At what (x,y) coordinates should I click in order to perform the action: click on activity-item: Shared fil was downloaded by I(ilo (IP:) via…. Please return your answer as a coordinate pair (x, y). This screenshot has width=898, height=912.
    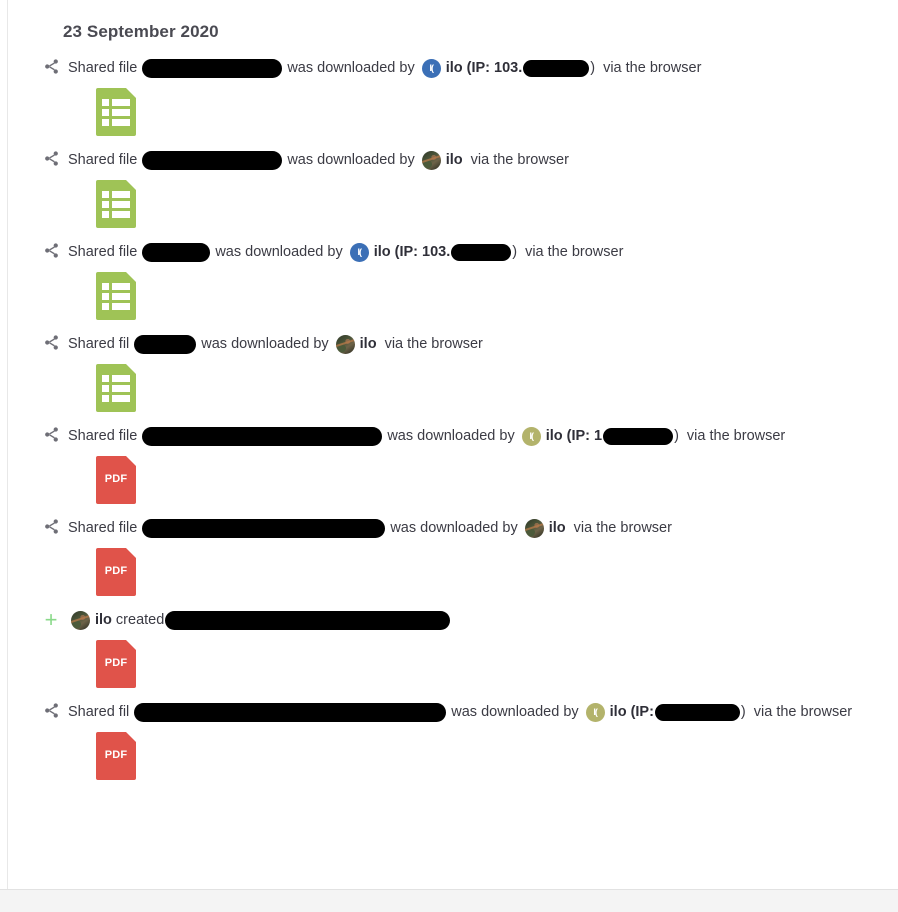
    Looking at the image, I should click on (453, 740).